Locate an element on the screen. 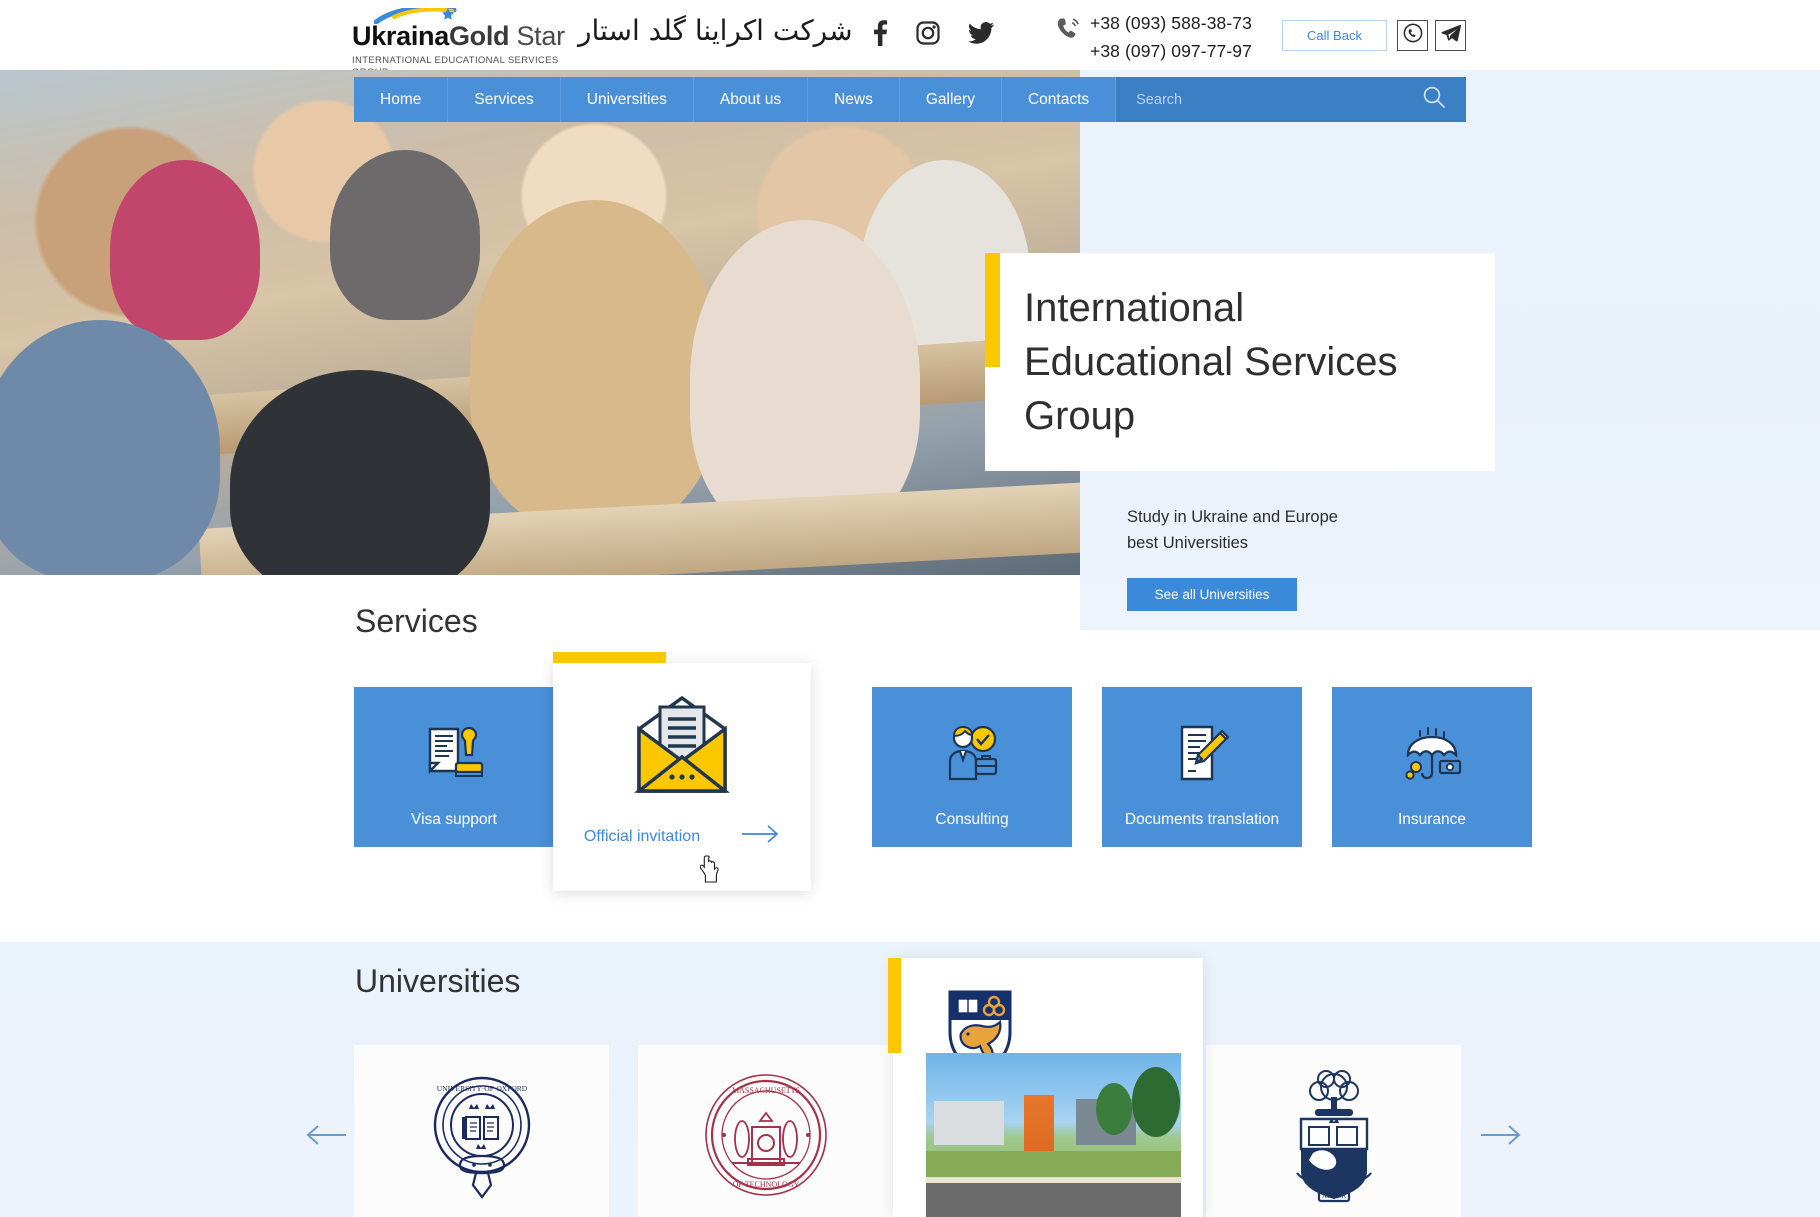  service-arrow-icon is located at coordinates (761, 836).